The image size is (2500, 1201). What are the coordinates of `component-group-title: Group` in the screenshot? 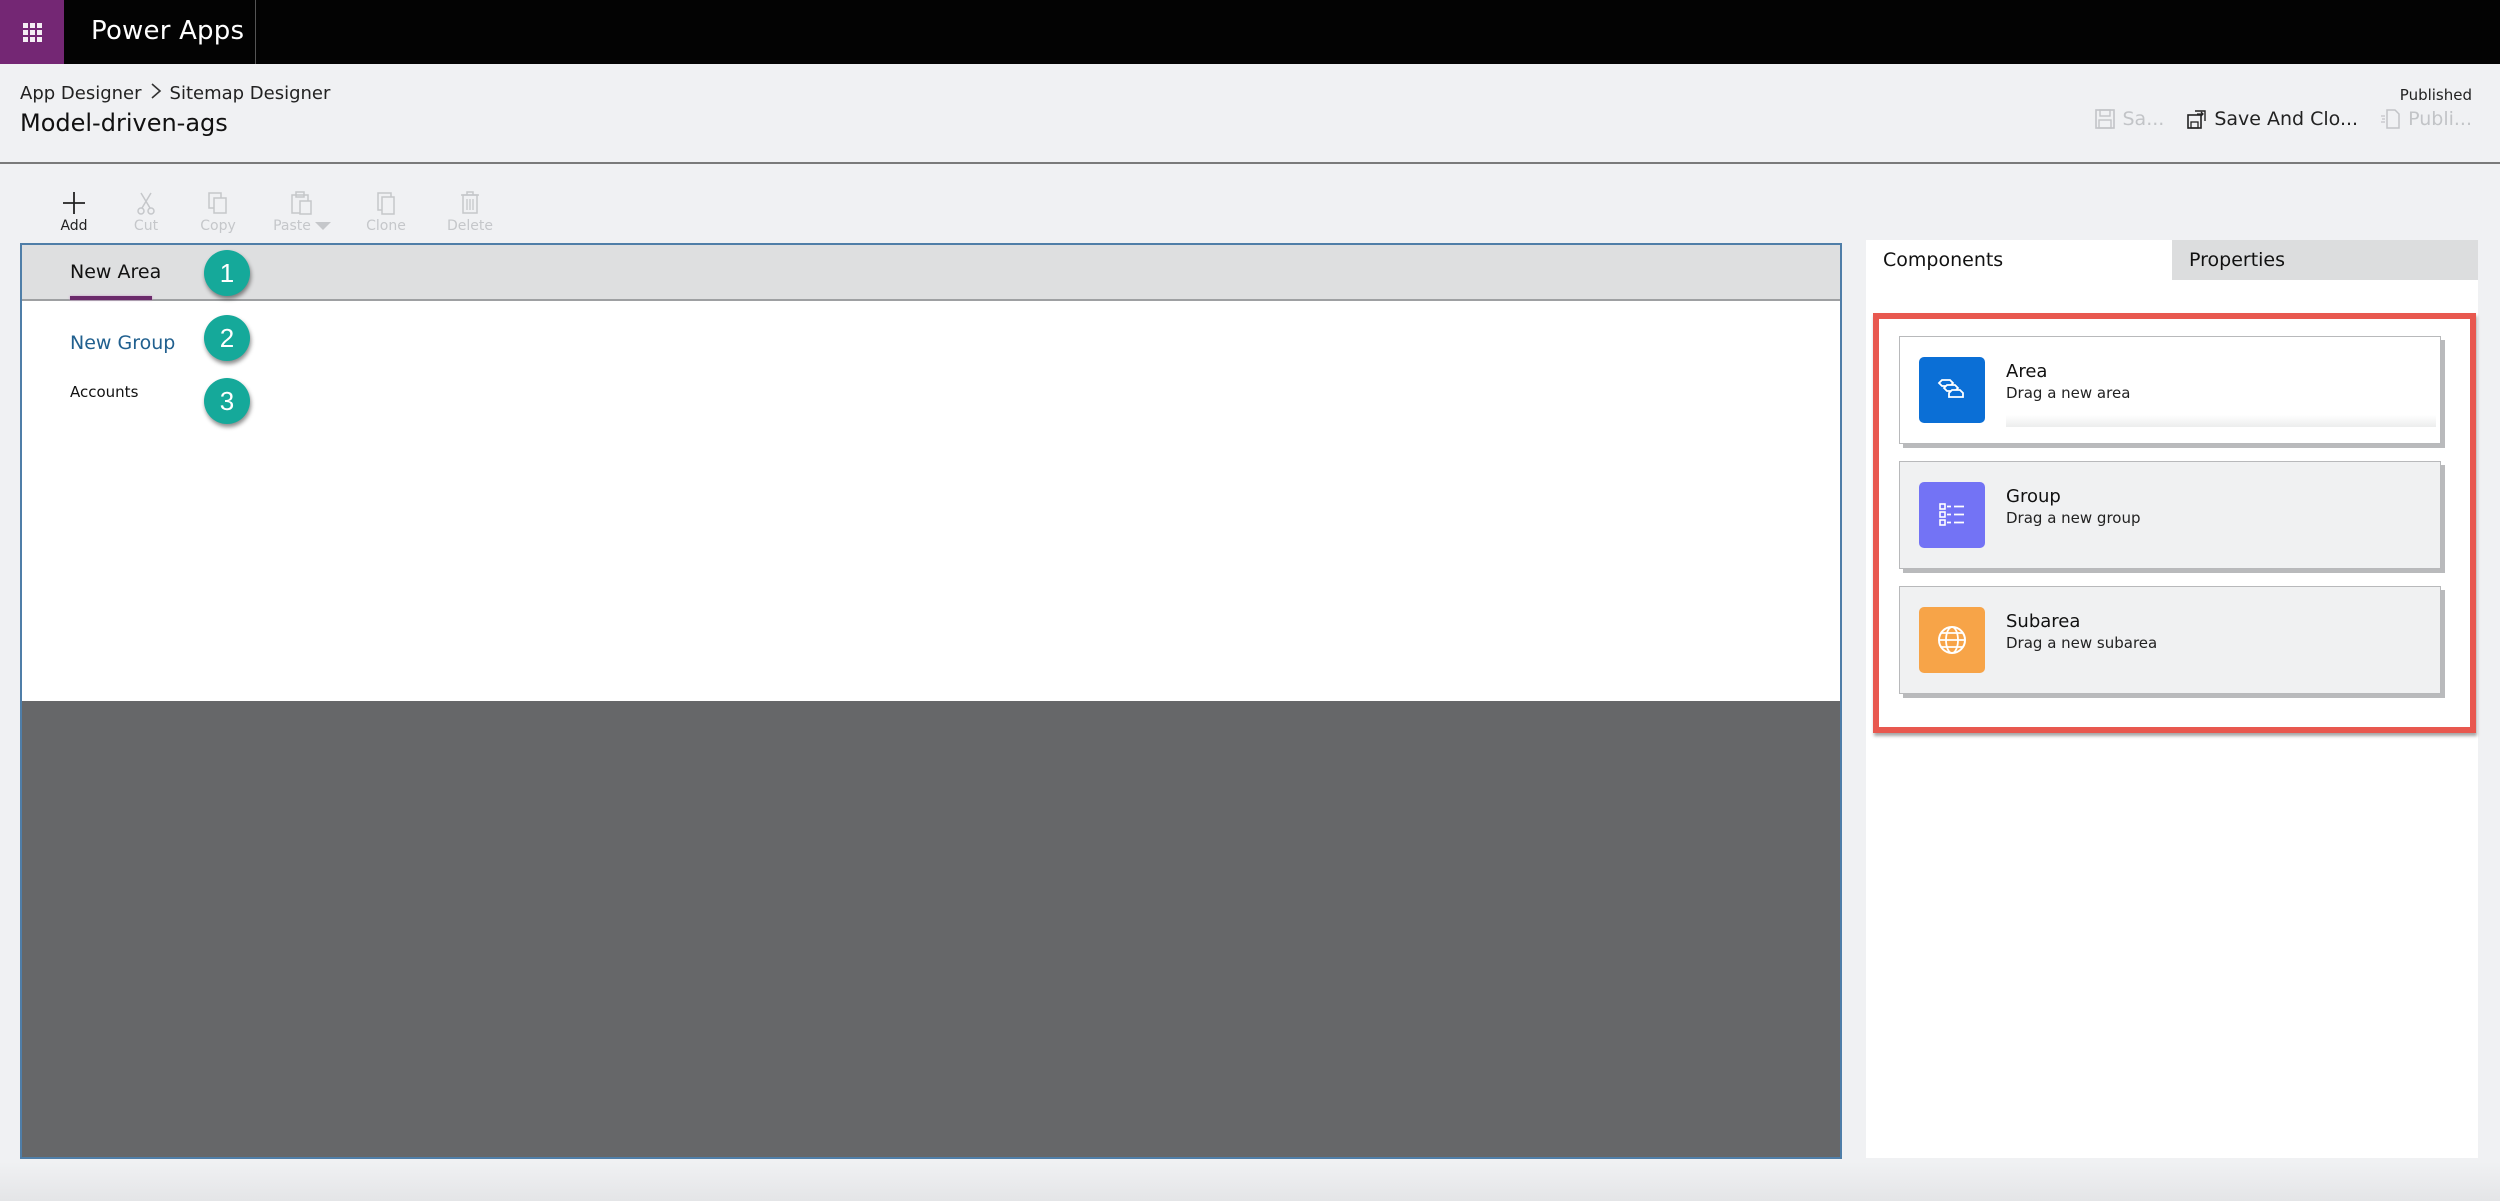 It's located at (2033, 496).